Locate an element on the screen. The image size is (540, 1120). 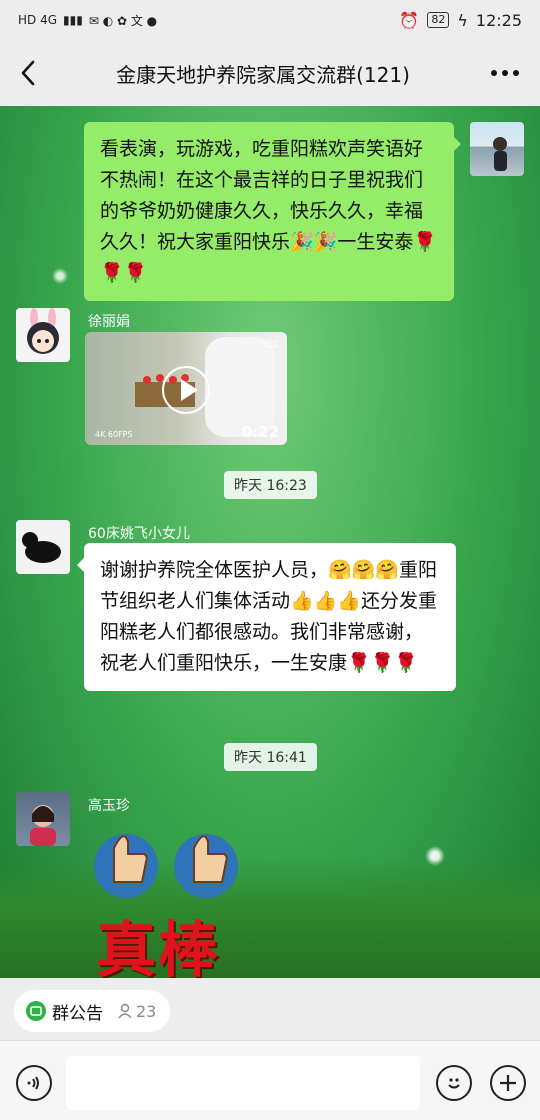
status-left: HD 4G ▮▮▮ ✉ ◐ ✿ 文 ● is located at coordinates (87, 20).